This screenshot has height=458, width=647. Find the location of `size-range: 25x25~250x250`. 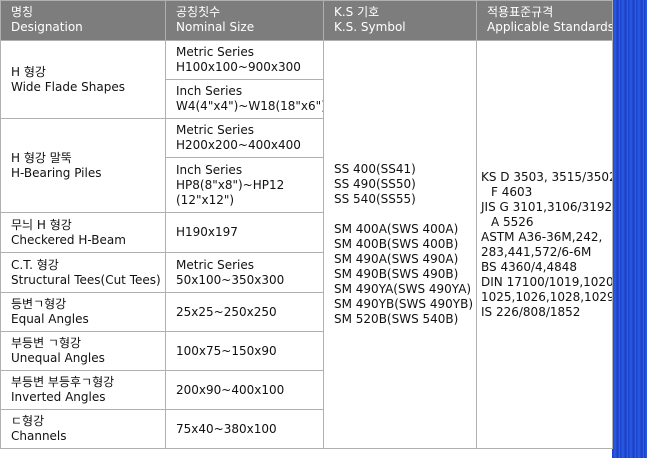

size-range: 25x25~250x250 is located at coordinates (226, 311).